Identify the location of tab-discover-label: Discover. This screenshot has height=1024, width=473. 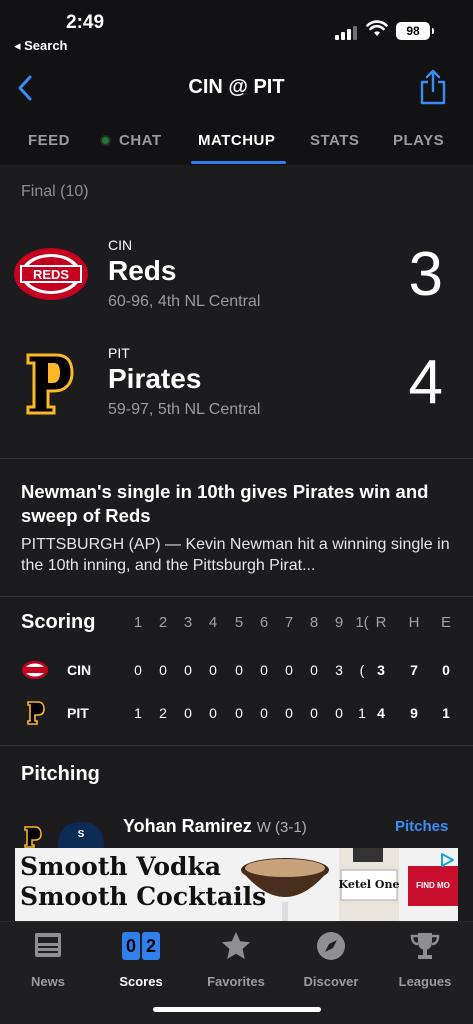
(331, 981).